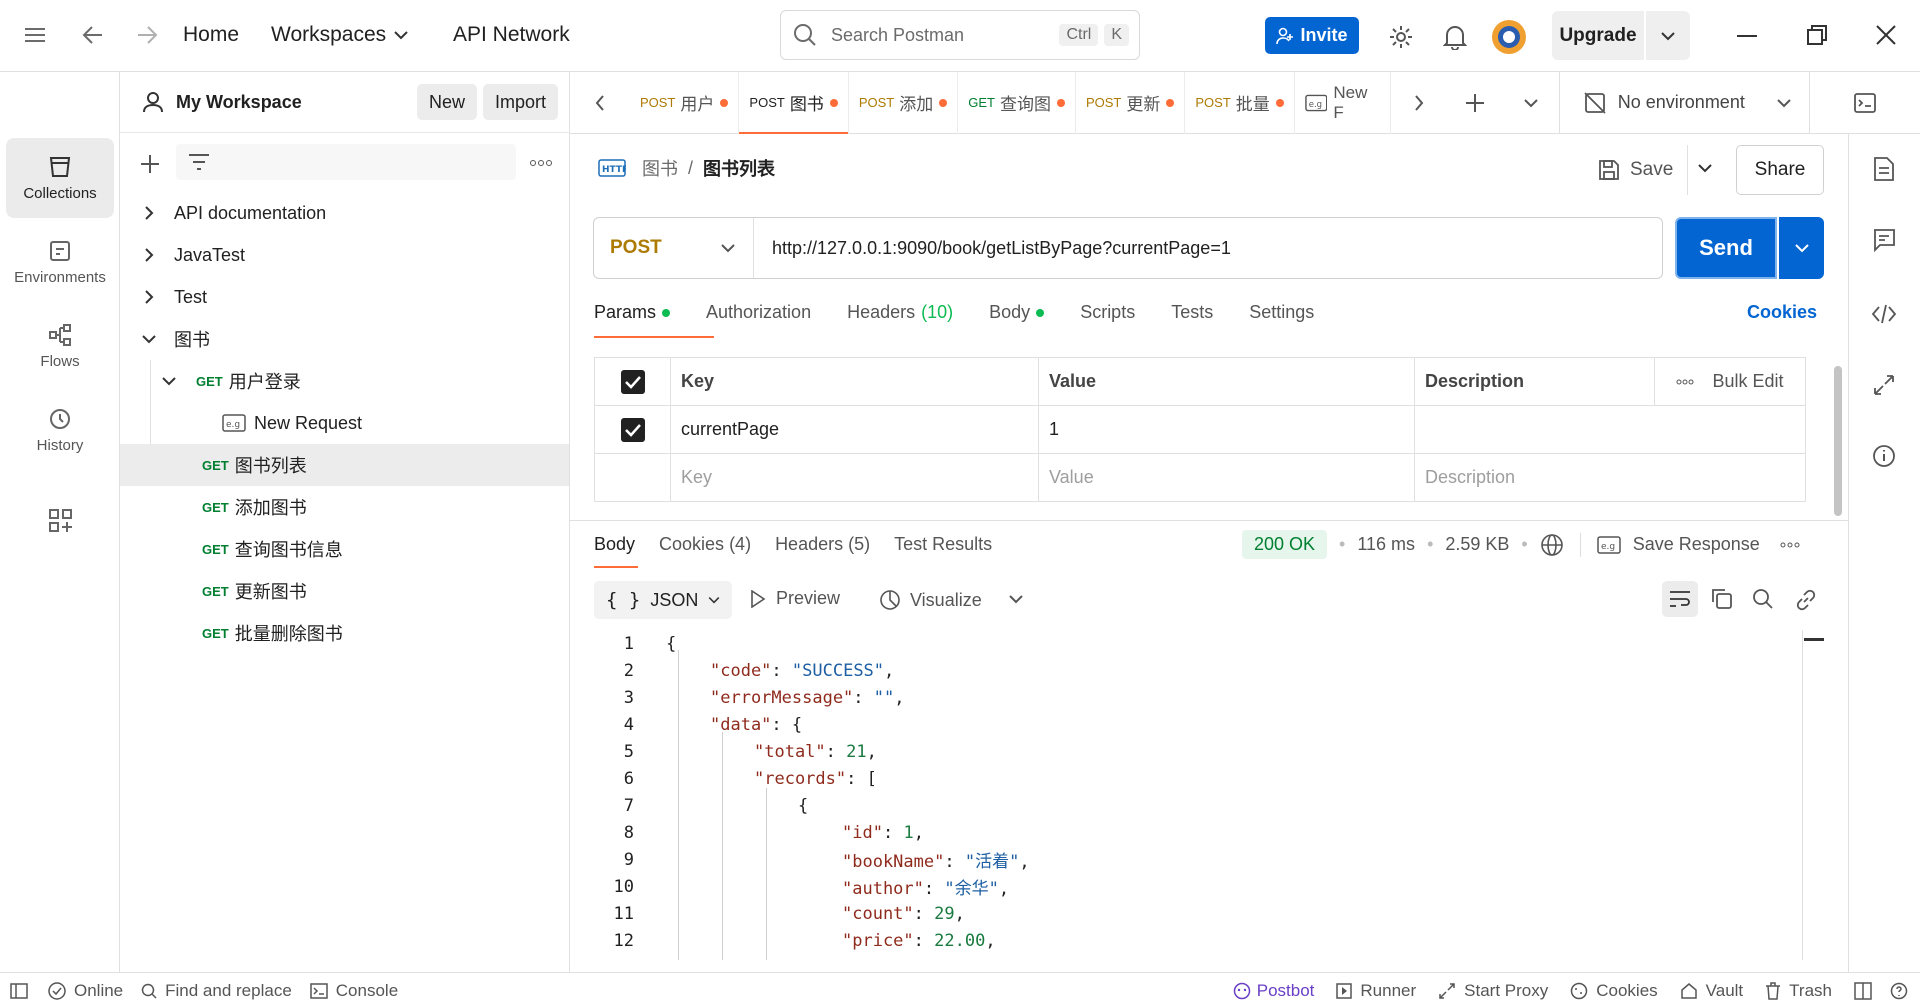  Describe the element at coordinates (632, 312) in the screenshot. I see `tab-params: Params` at that location.